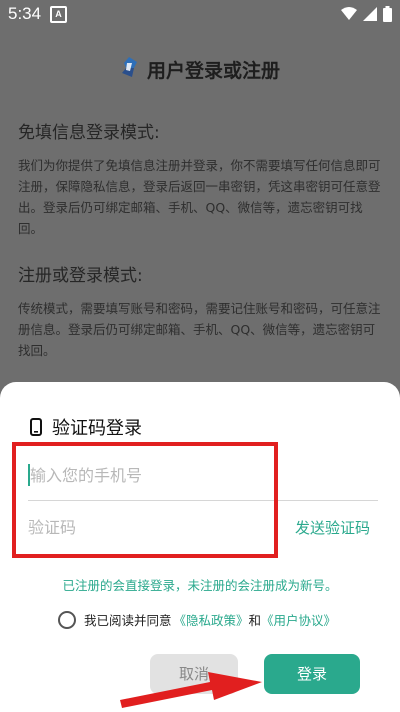  Describe the element at coordinates (191, 690) in the screenshot. I see `red-arrow-annotation` at that location.